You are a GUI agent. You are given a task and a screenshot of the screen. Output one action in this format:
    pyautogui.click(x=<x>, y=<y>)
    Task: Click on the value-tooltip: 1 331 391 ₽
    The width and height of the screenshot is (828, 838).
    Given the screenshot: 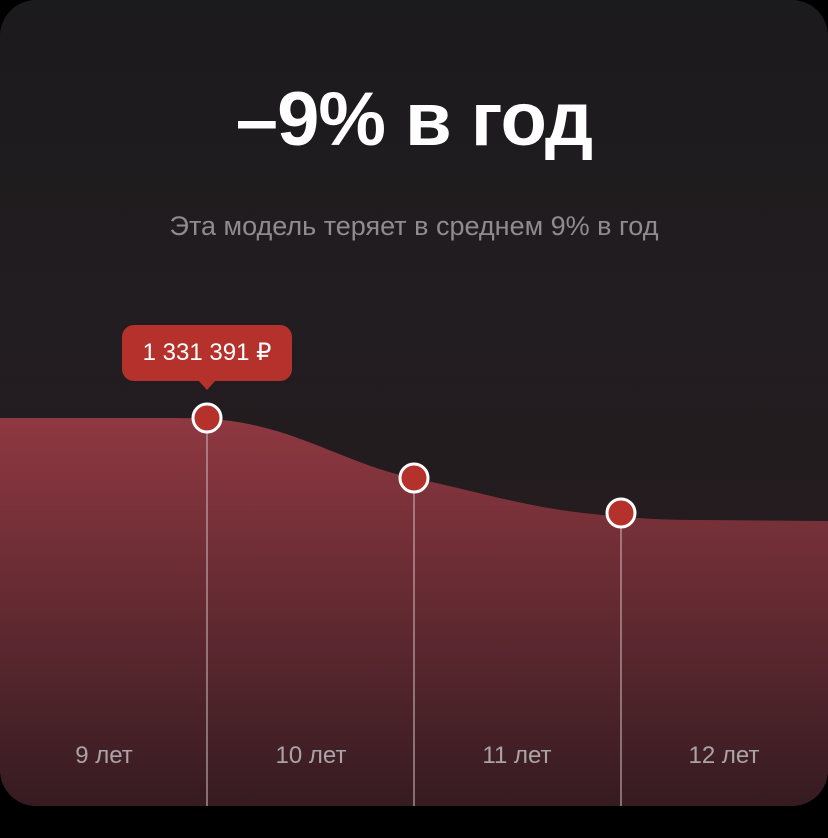 What is the action you would take?
    pyautogui.click(x=207, y=353)
    